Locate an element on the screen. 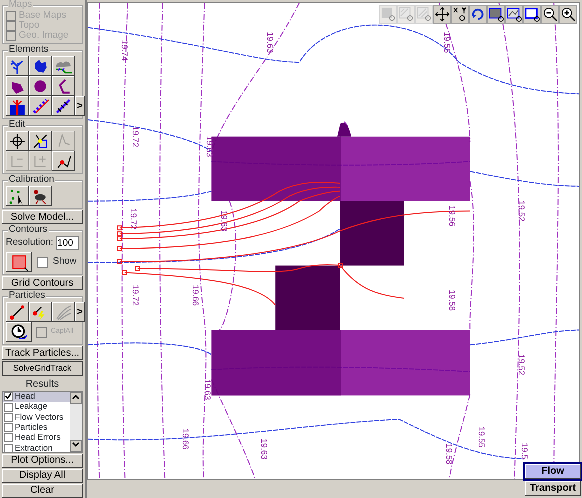 This screenshot has width=582, height=498. blob-icon is located at coordinates (40, 66).